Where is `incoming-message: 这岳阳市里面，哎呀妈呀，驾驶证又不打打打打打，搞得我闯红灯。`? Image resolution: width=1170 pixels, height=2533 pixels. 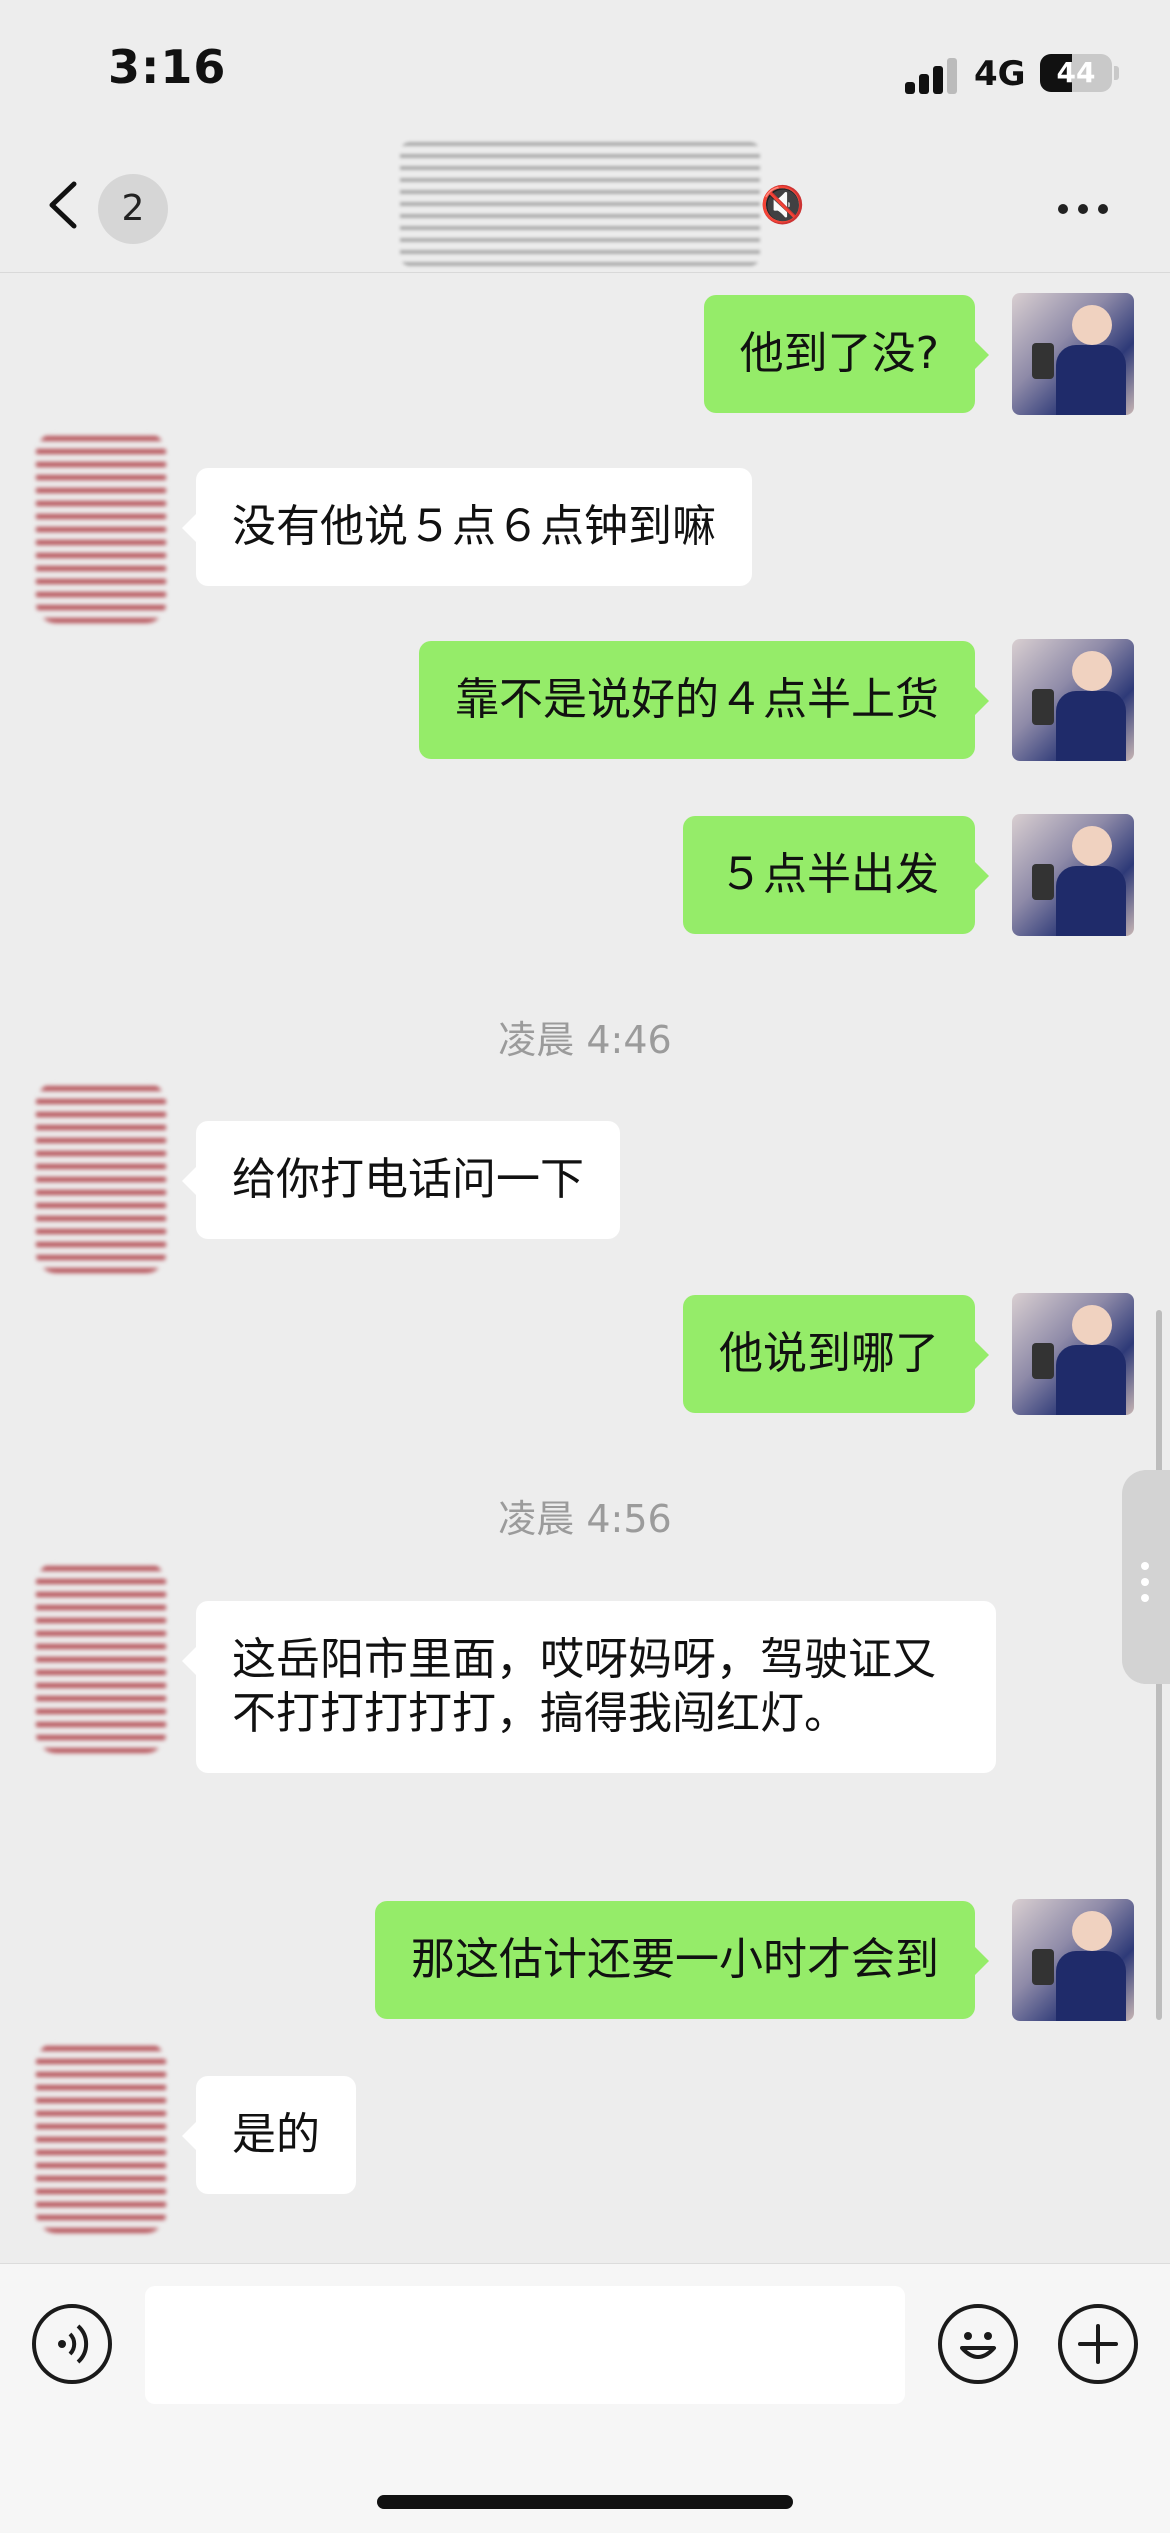 incoming-message: 这岳阳市里面，哎呀妈呀，驾驶证又不打打打打打，搞得我闯红灯。 is located at coordinates (589, 1687).